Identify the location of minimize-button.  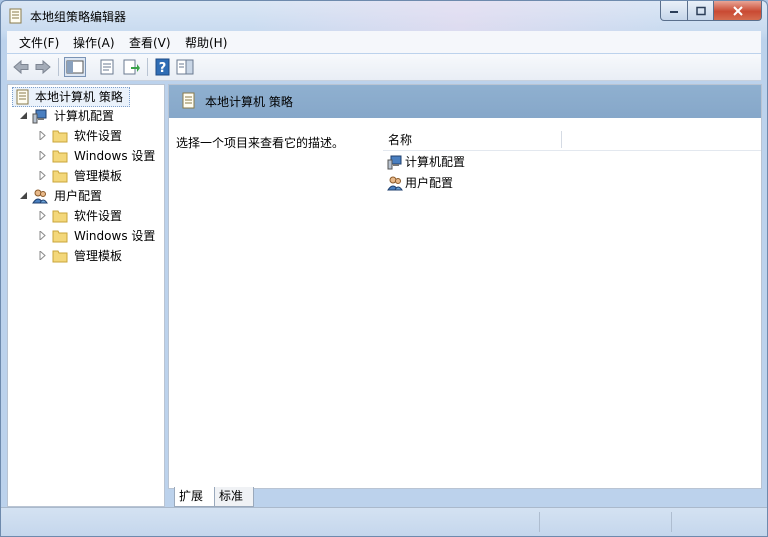
(674, 11).